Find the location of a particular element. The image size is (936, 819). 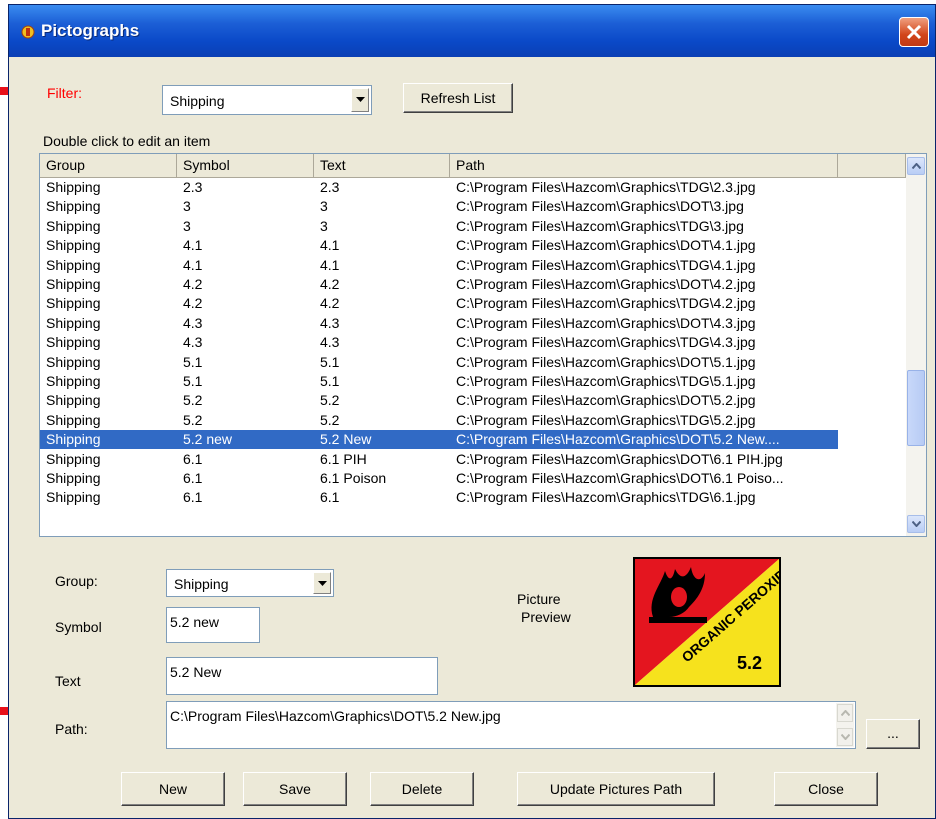

path-scroll-up is located at coordinates (845, 713).